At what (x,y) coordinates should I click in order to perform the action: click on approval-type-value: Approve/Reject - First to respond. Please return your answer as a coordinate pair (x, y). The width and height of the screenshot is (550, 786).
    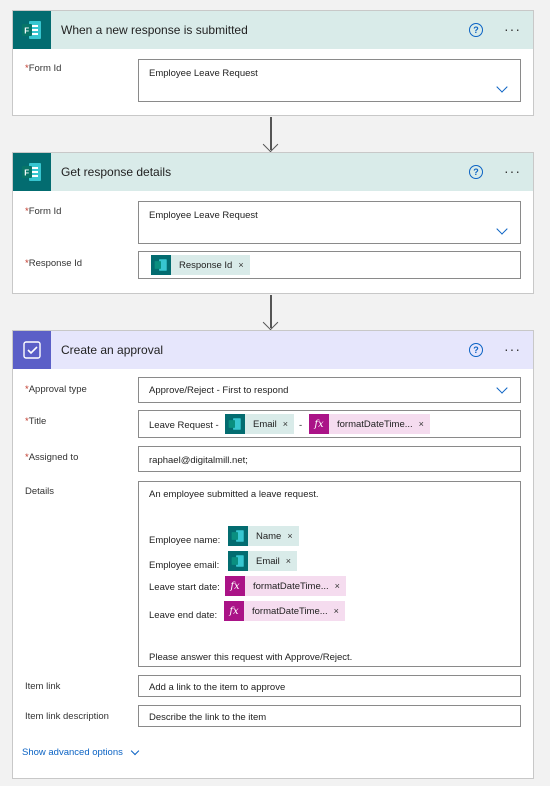
    Looking at the image, I should click on (219, 390).